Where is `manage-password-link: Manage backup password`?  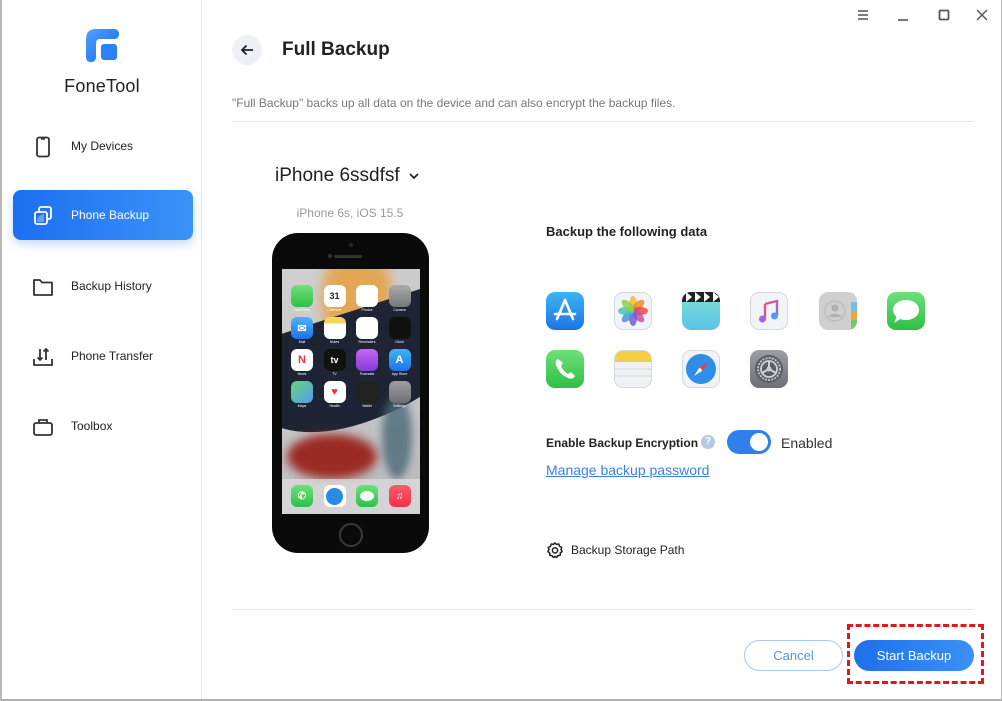 manage-password-link: Manage backup password is located at coordinates (627, 470).